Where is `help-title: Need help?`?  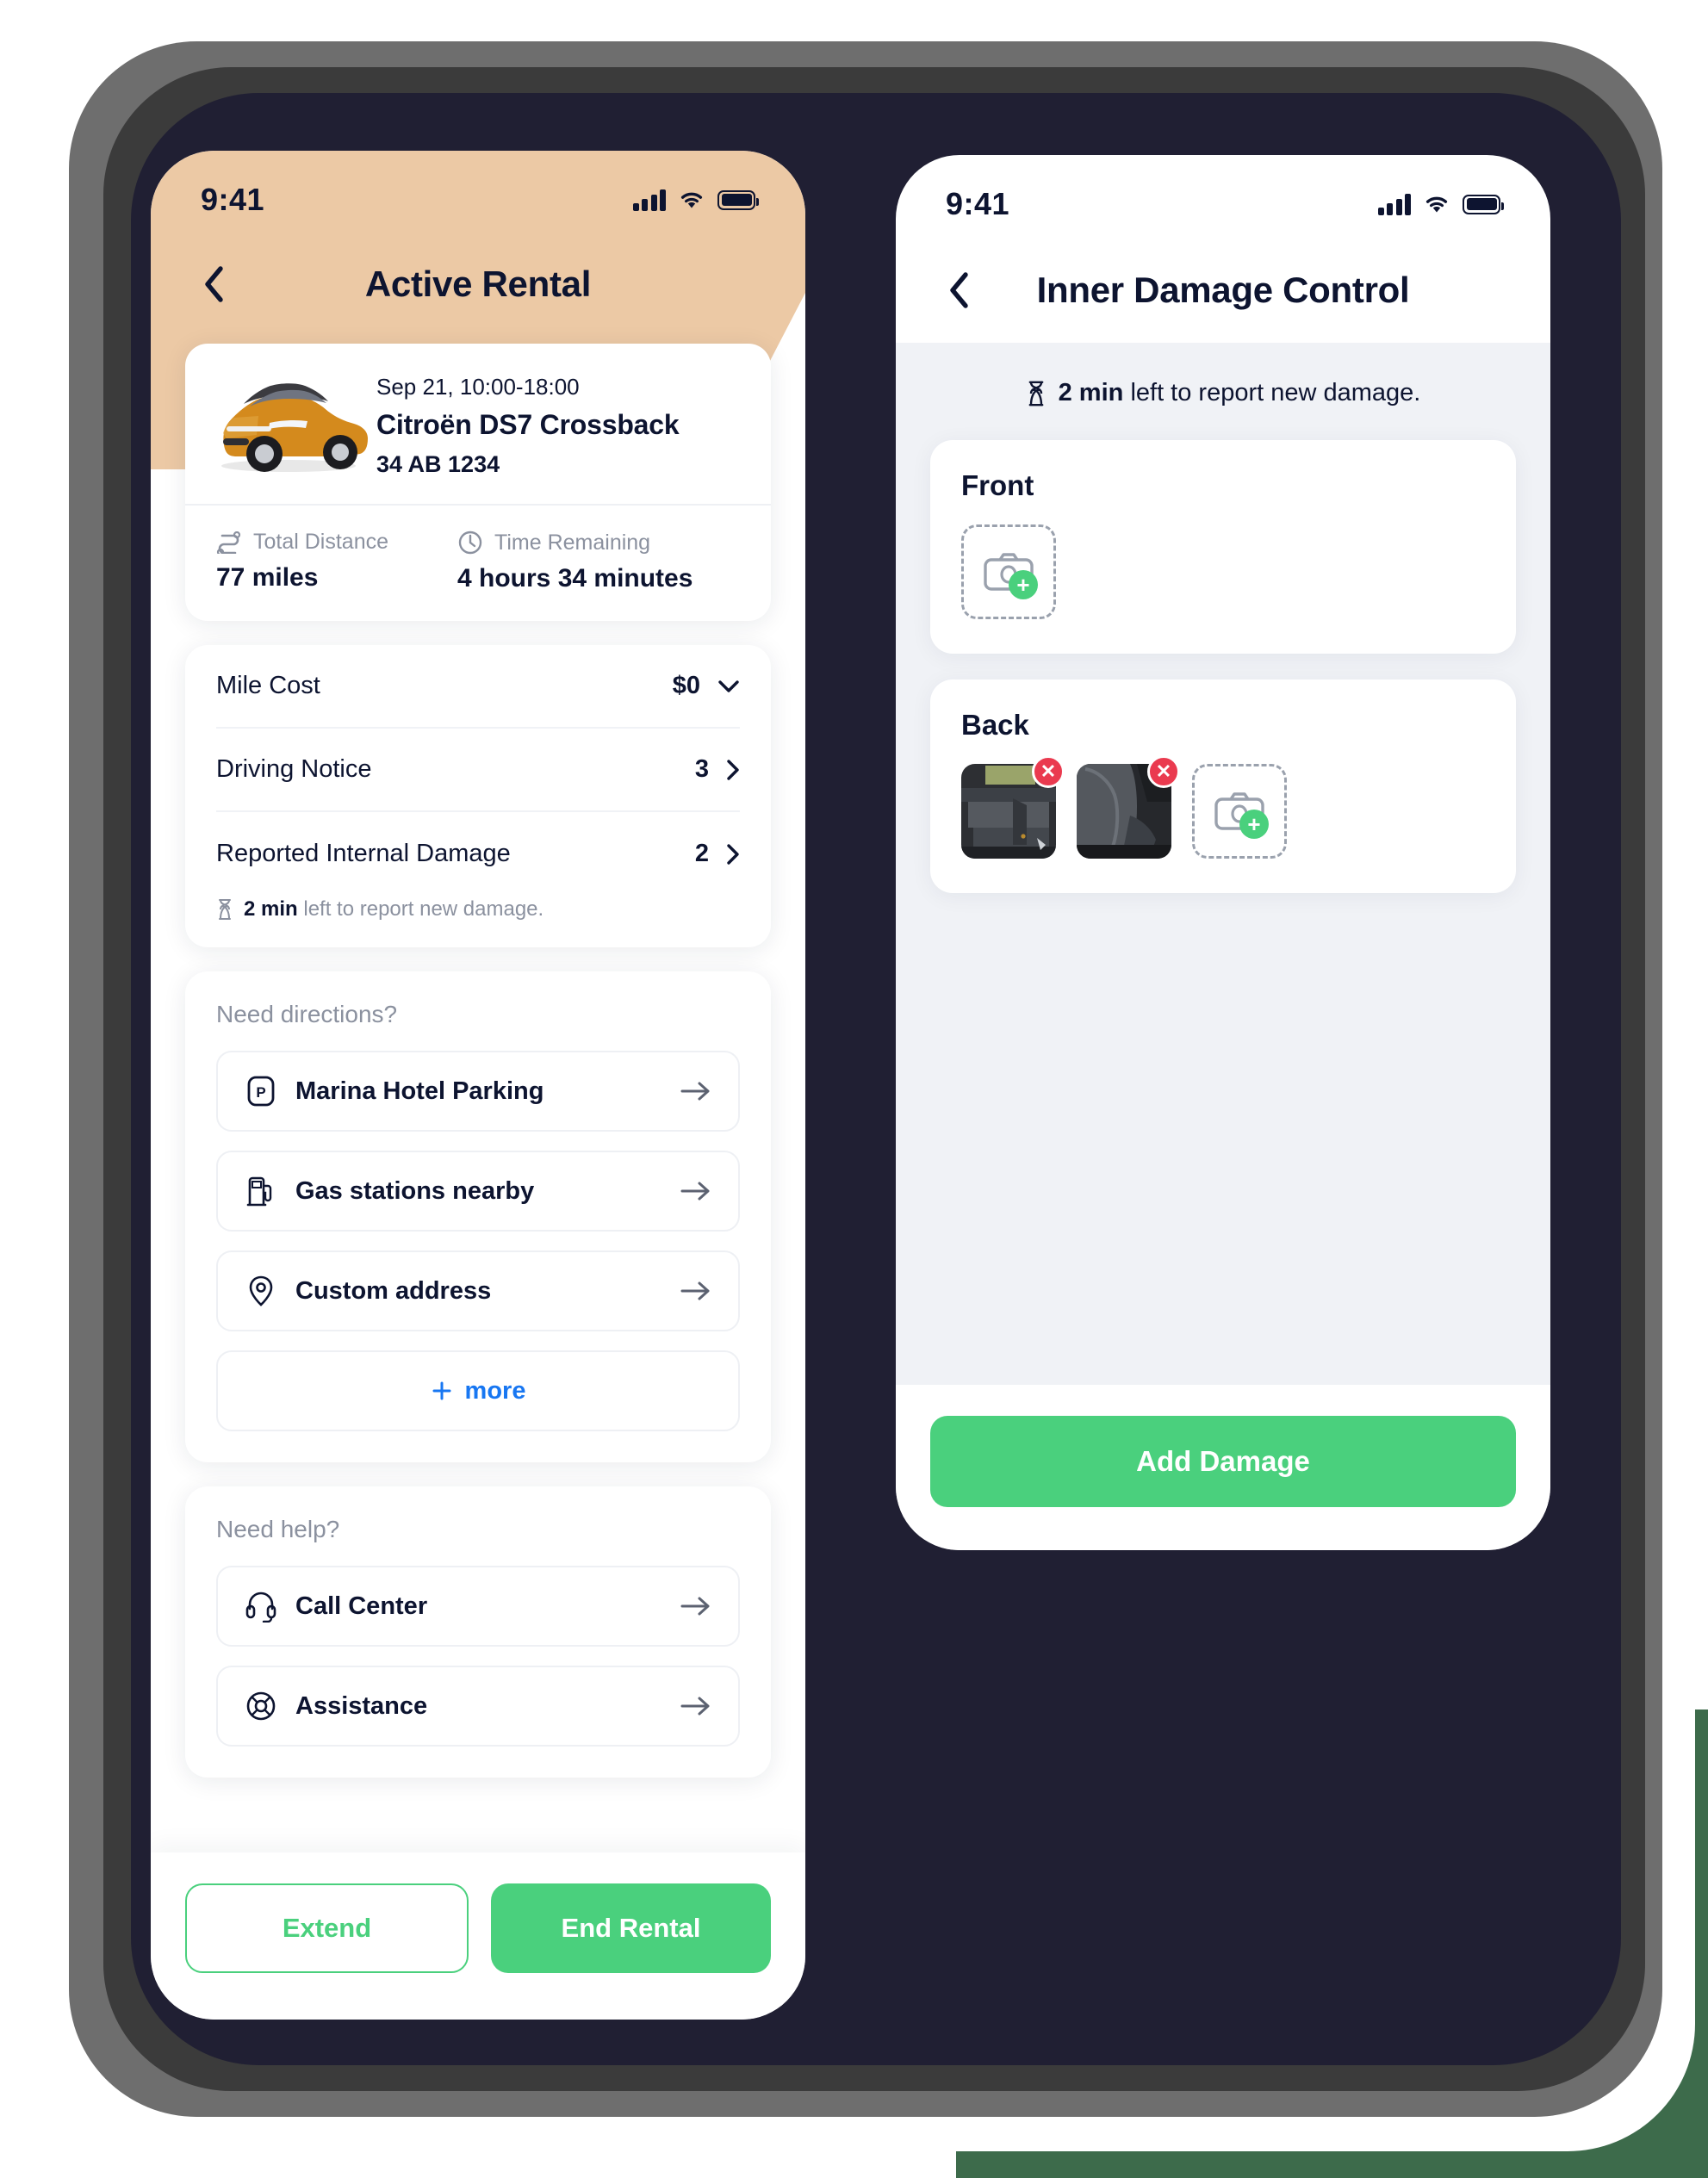
help-title: Need help? is located at coordinates (278, 1529).